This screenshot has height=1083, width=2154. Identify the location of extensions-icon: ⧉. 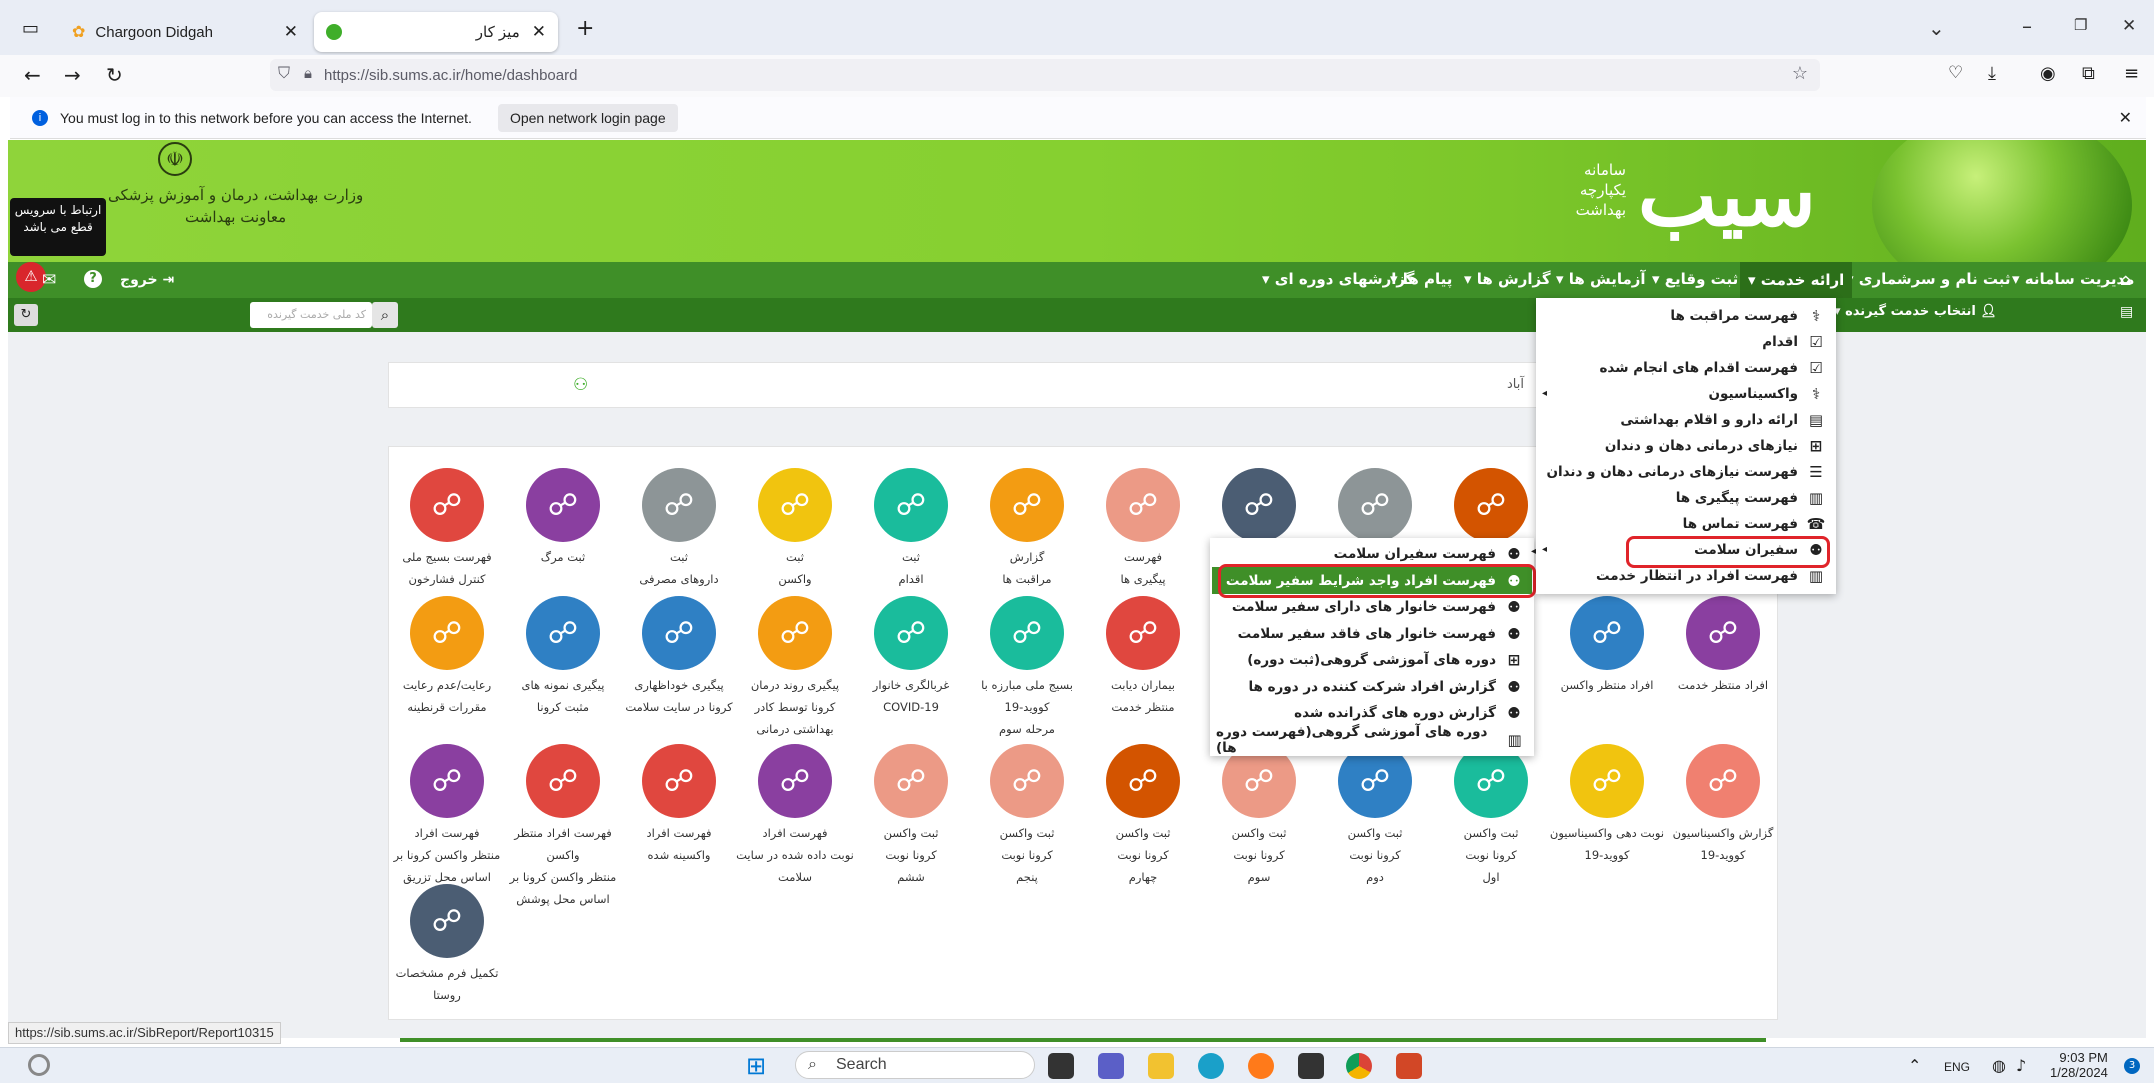
(2088, 73).